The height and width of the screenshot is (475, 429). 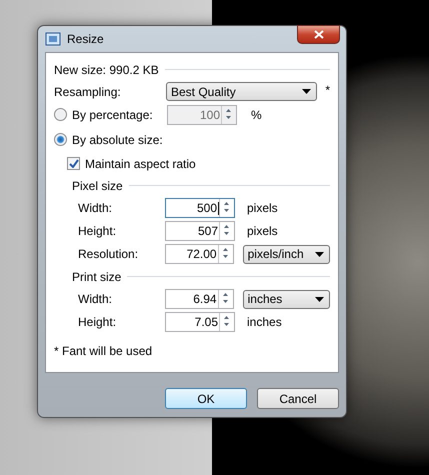 I want to click on unit-dropdown: inches, so click(x=286, y=299).